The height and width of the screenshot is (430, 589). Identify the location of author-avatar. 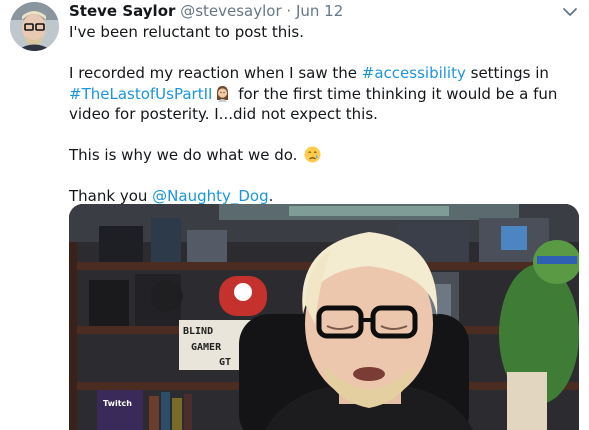
(34, 26).